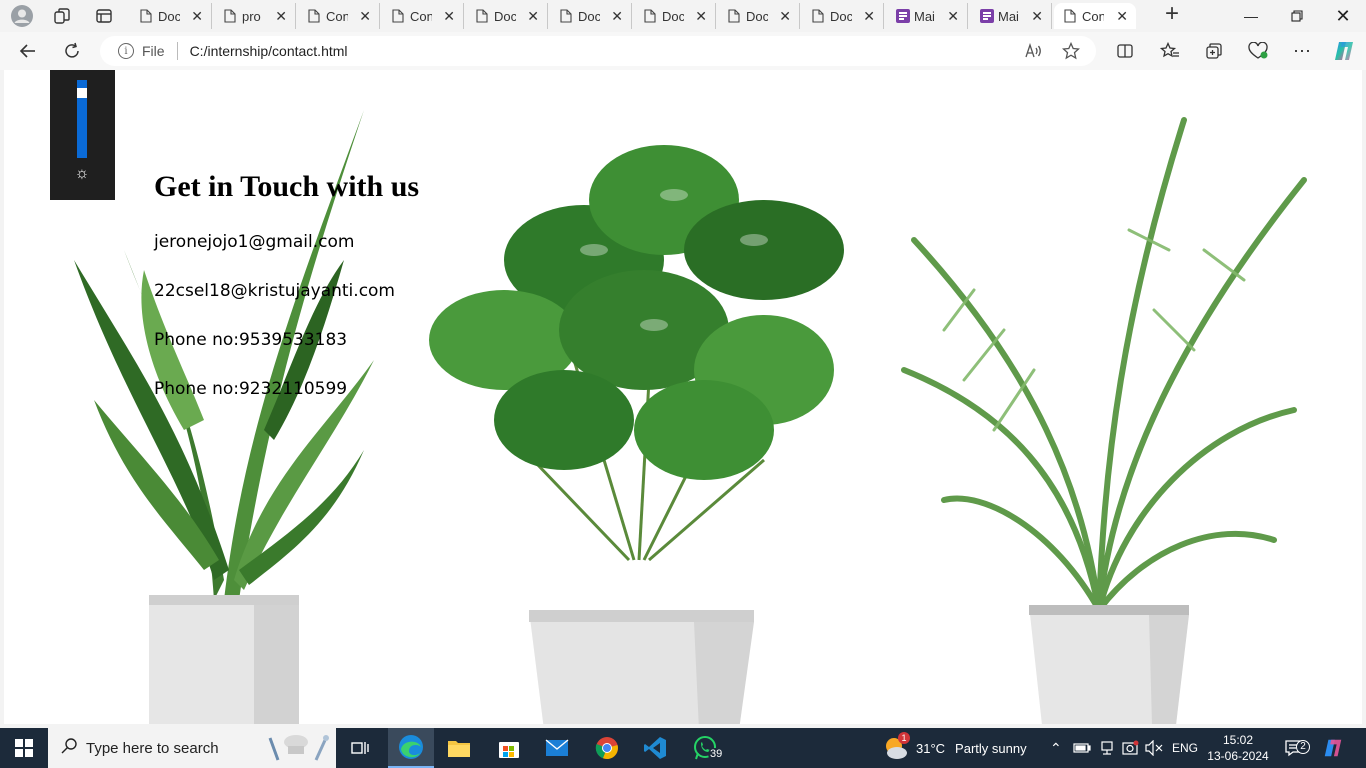  What do you see at coordinates (1258, 51) in the screenshot?
I see `browser-essentials-icon` at bounding box center [1258, 51].